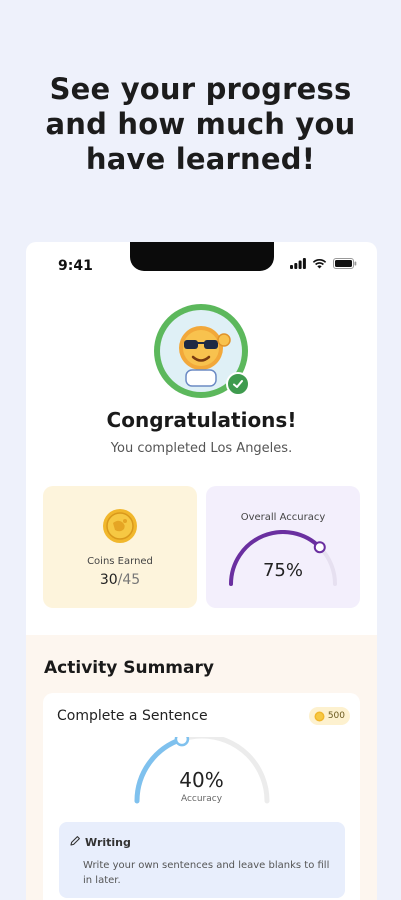 This screenshot has width=401, height=900. Describe the element at coordinates (182, 742) in the screenshot. I see `activity-gauge-knob` at that location.